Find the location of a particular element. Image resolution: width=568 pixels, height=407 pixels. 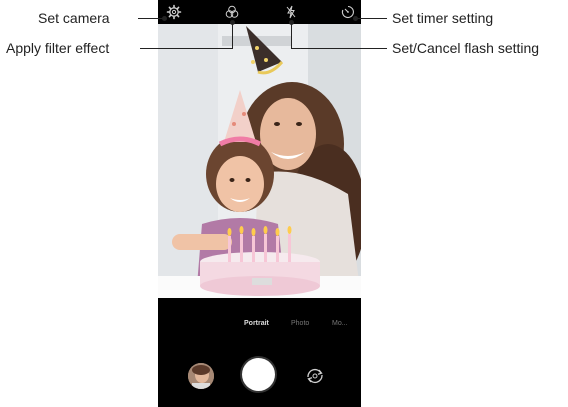

callout-line-set-timer is located at coordinates (371, 18).